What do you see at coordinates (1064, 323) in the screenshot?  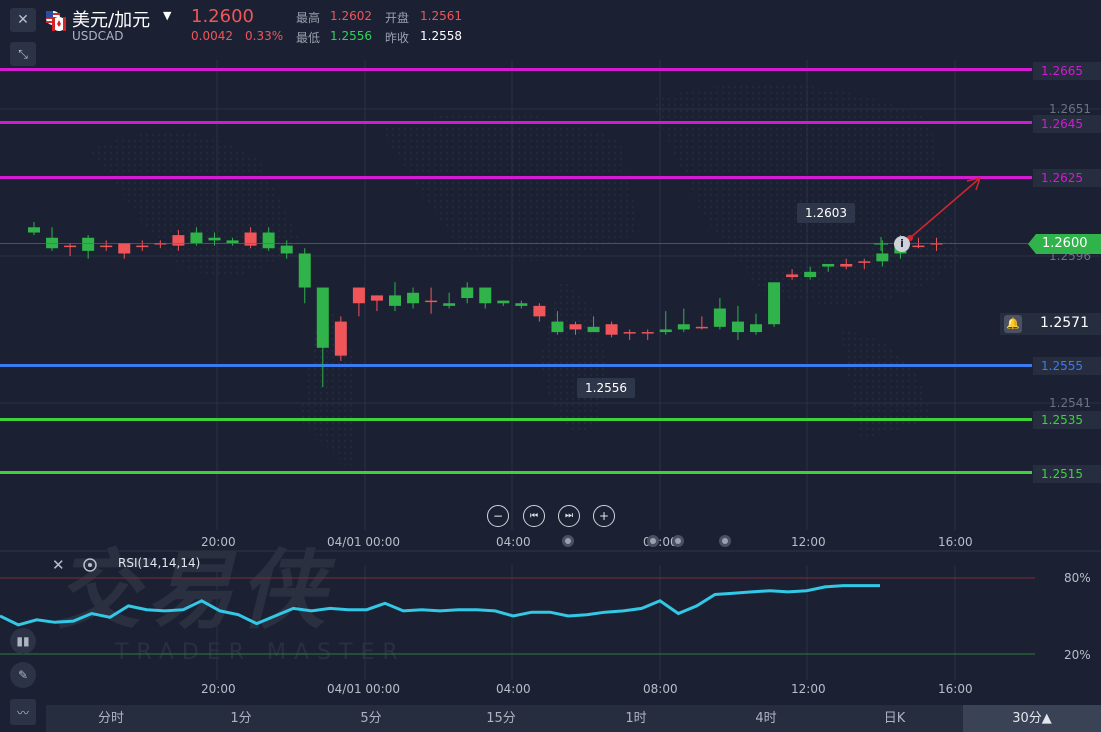 I see `alert-price-value: 1.2571` at bounding box center [1064, 323].